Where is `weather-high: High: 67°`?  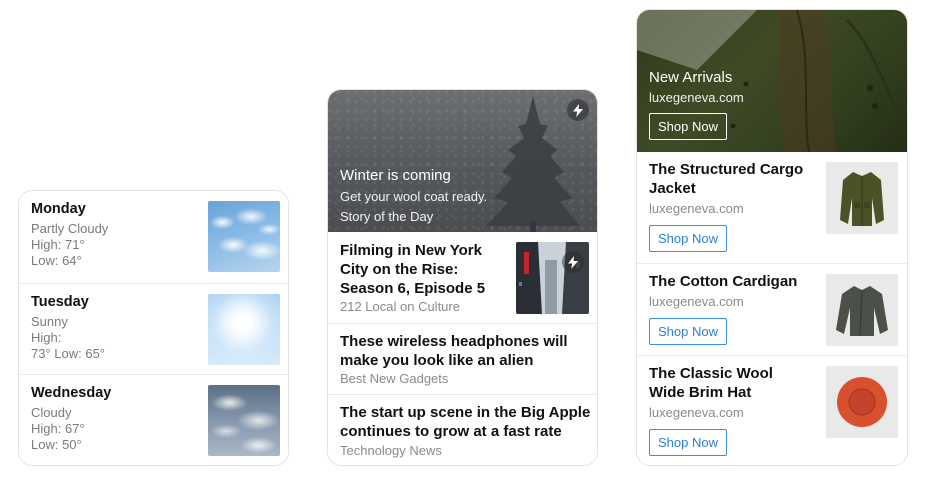
weather-high: High: 67° is located at coordinates (58, 428).